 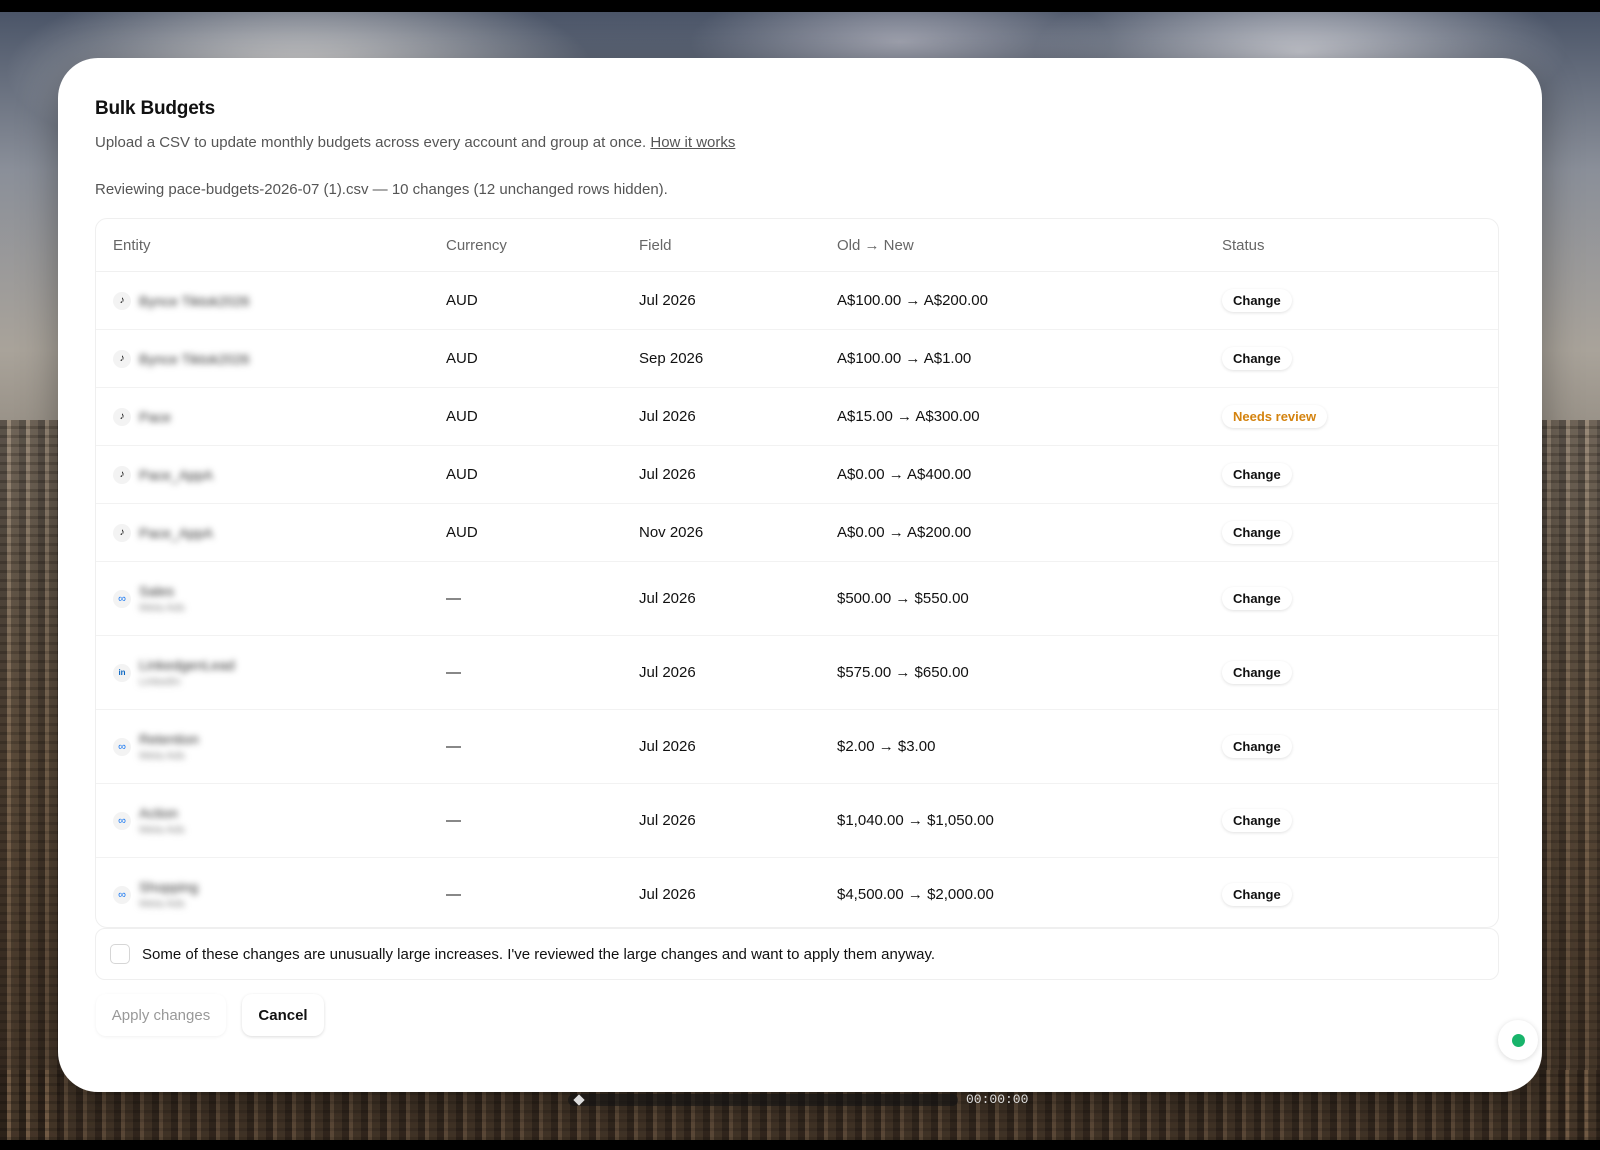 What do you see at coordinates (132, 245) in the screenshot?
I see `col-entity-header: Entity` at bounding box center [132, 245].